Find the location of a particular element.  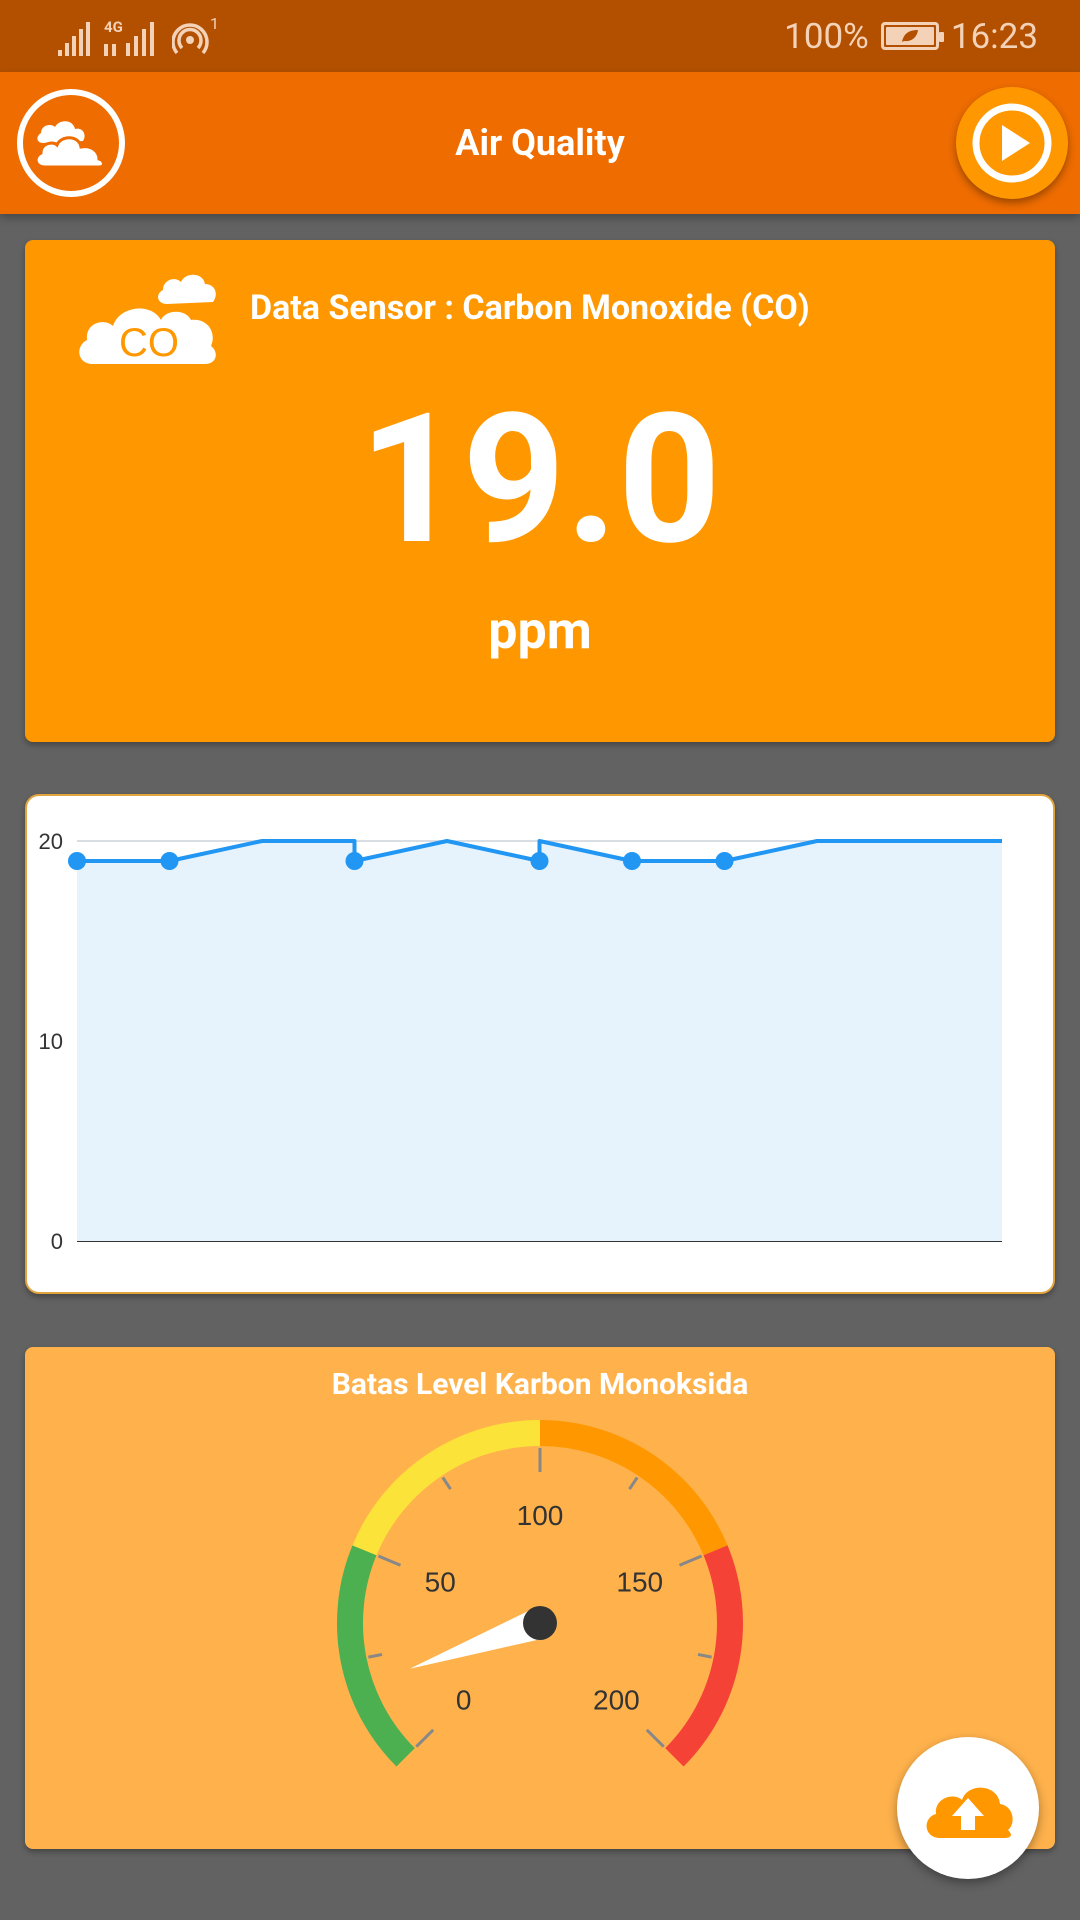

hotspot: 1 is located at coordinates (195, 35).